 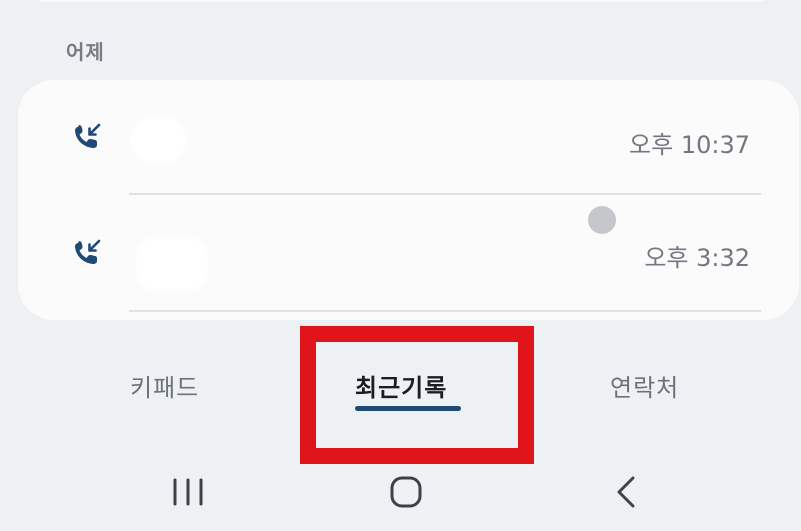 I want to click on highlight-annotation-box, so click(x=417, y=395).